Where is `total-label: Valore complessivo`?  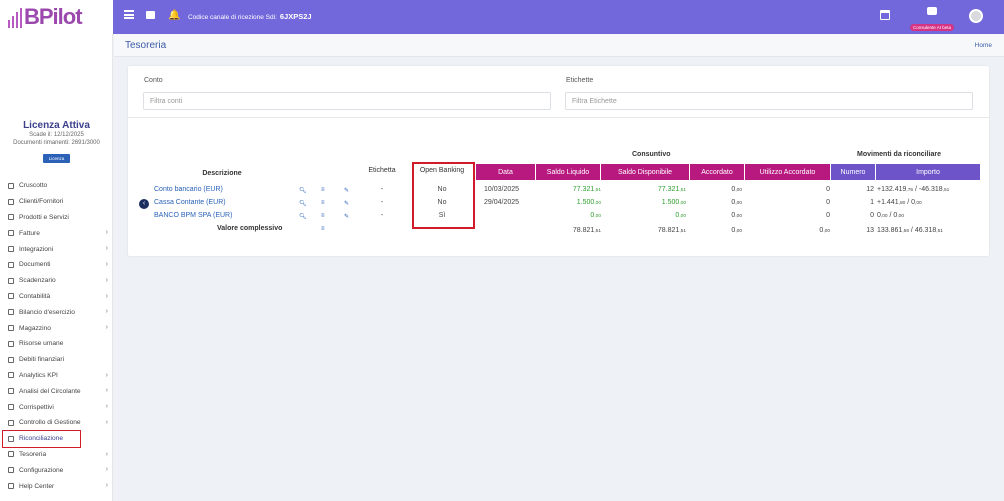 total-label: Valore complessivo is located at coordinates (250, 228).